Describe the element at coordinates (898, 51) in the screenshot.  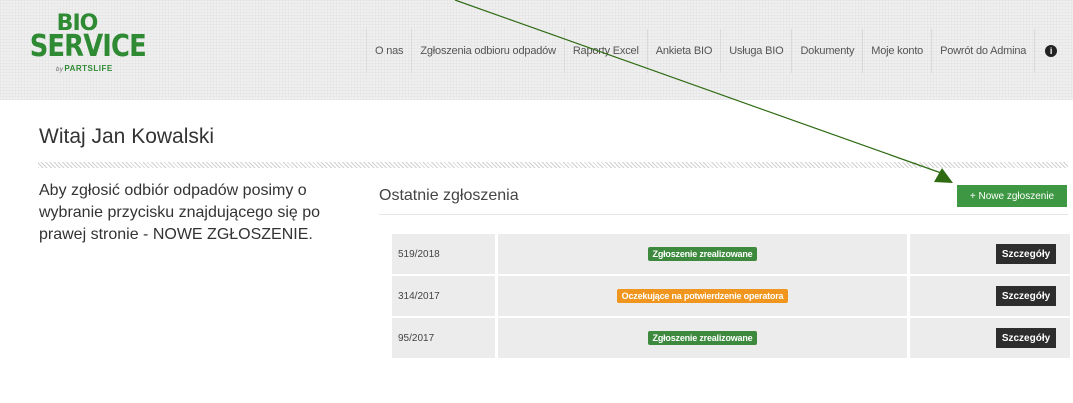
I see `nav-item-moje-konto: Moje konto` at that location.